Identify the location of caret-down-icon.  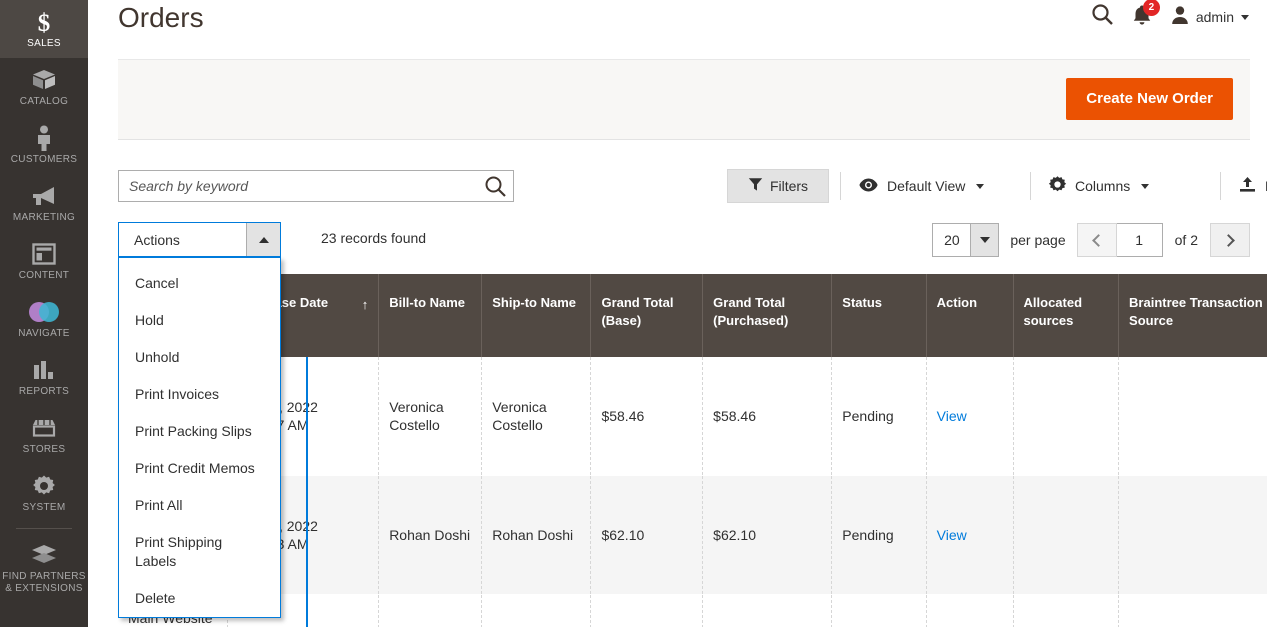
(984, 240).